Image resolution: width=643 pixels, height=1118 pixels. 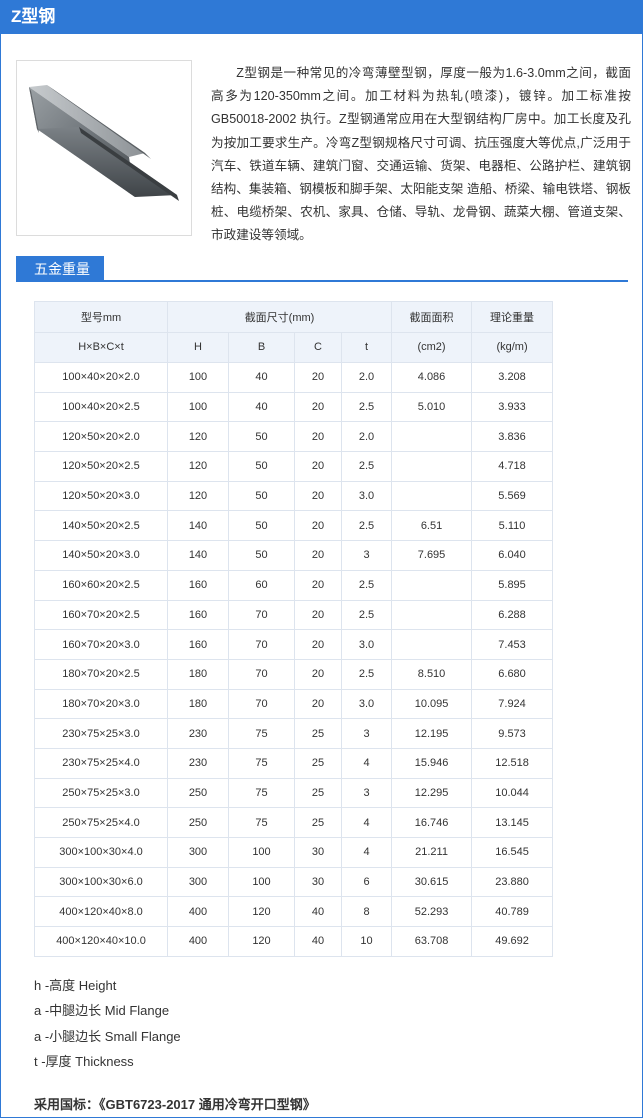 I want to click on cell-model: 140×50×20×2.5, so click(x=101, y=526).